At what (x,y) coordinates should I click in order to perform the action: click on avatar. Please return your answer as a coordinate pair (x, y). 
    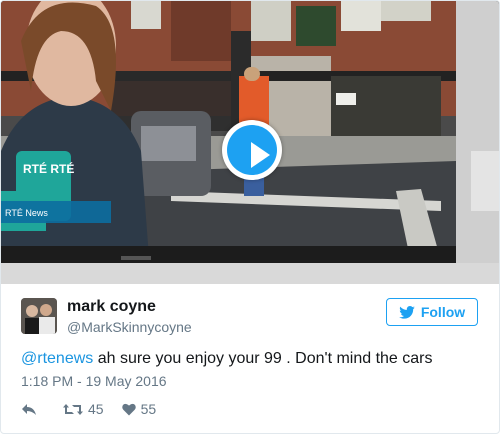
    Looking at the image, I should click on (39, 316).